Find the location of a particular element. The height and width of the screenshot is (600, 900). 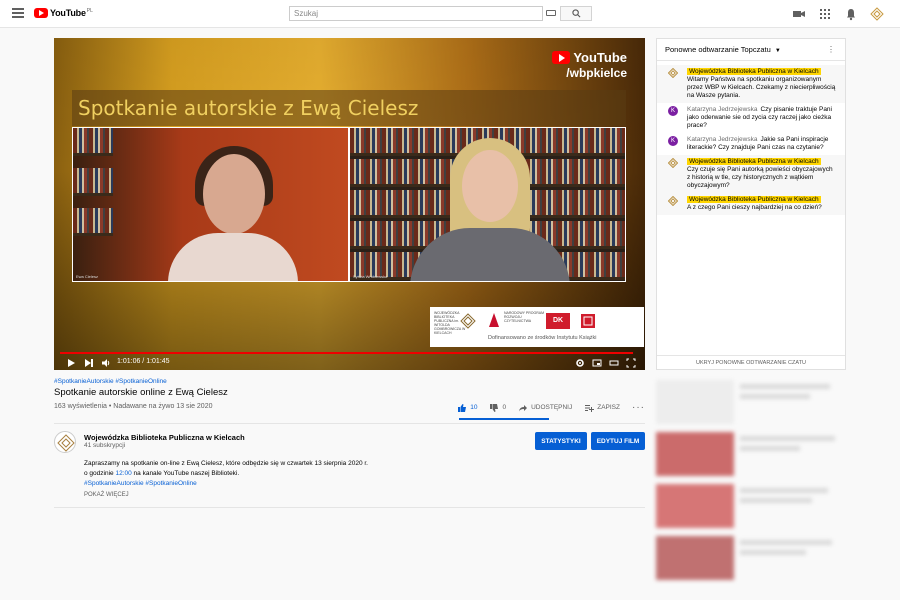

camera-feed-right: Sylwia Wróblewska is located at coordinates (487, 204).